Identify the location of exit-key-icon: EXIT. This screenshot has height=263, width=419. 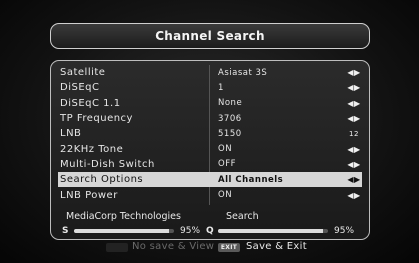
(229, 247).